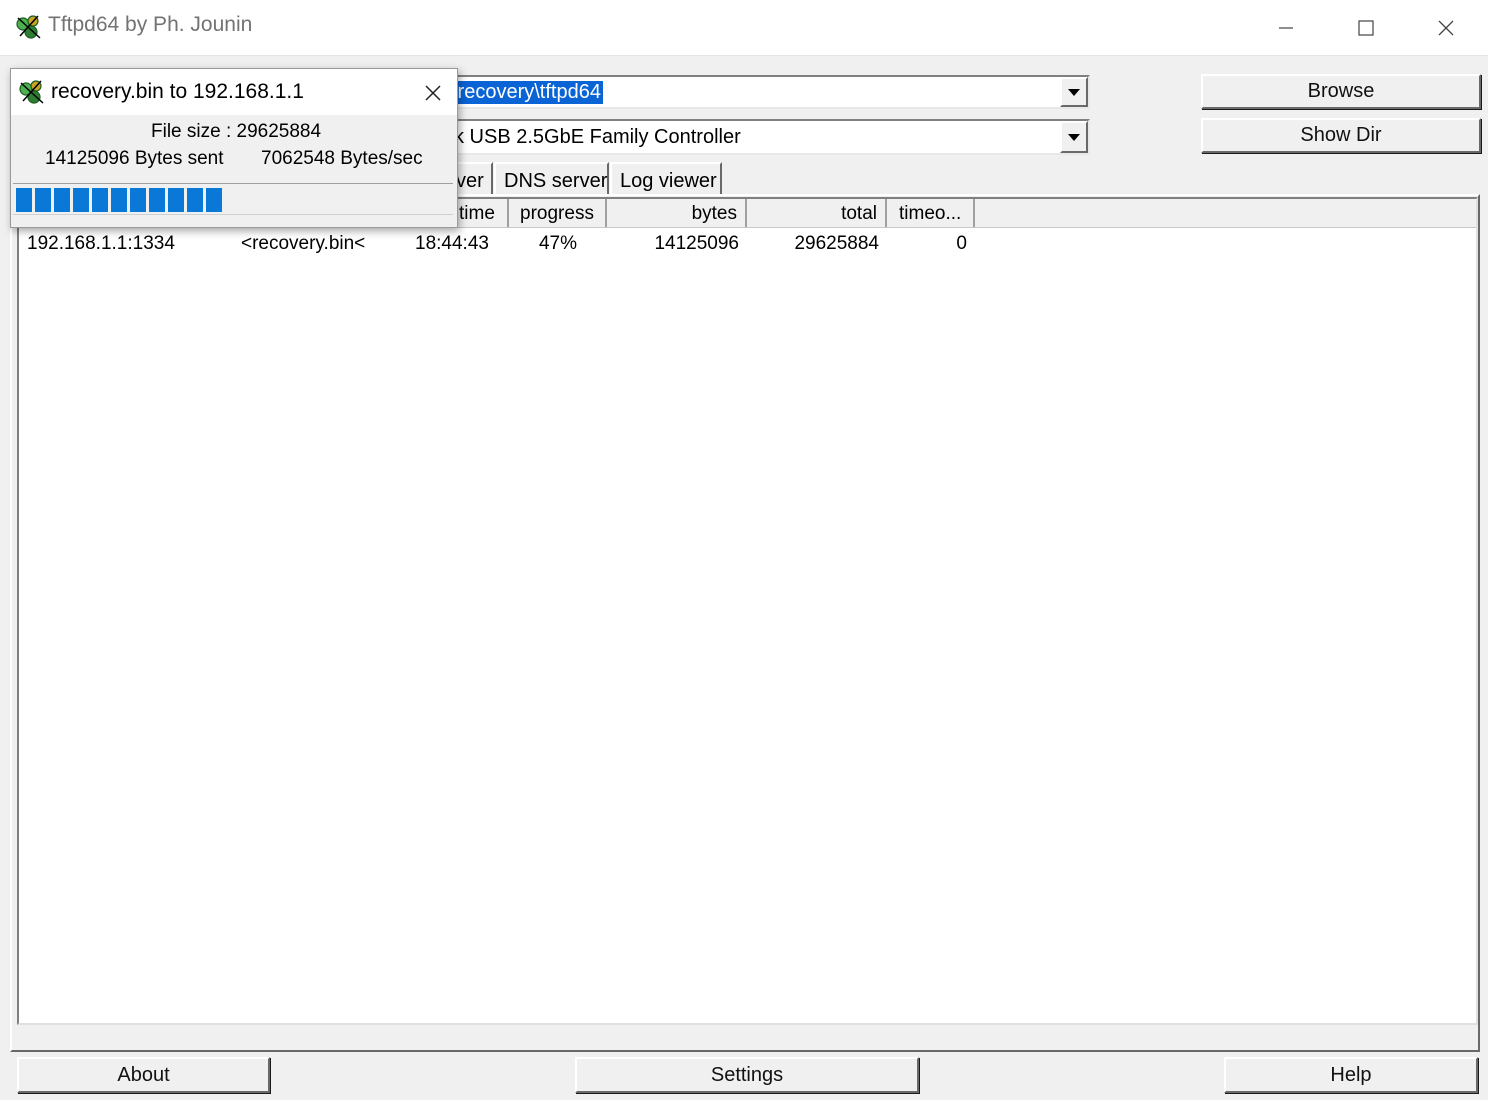 This screenshot has height=1100, width=1488. I want to click on dialog-title: recovery.bin to 192.168.1.1, so click(177, 91).